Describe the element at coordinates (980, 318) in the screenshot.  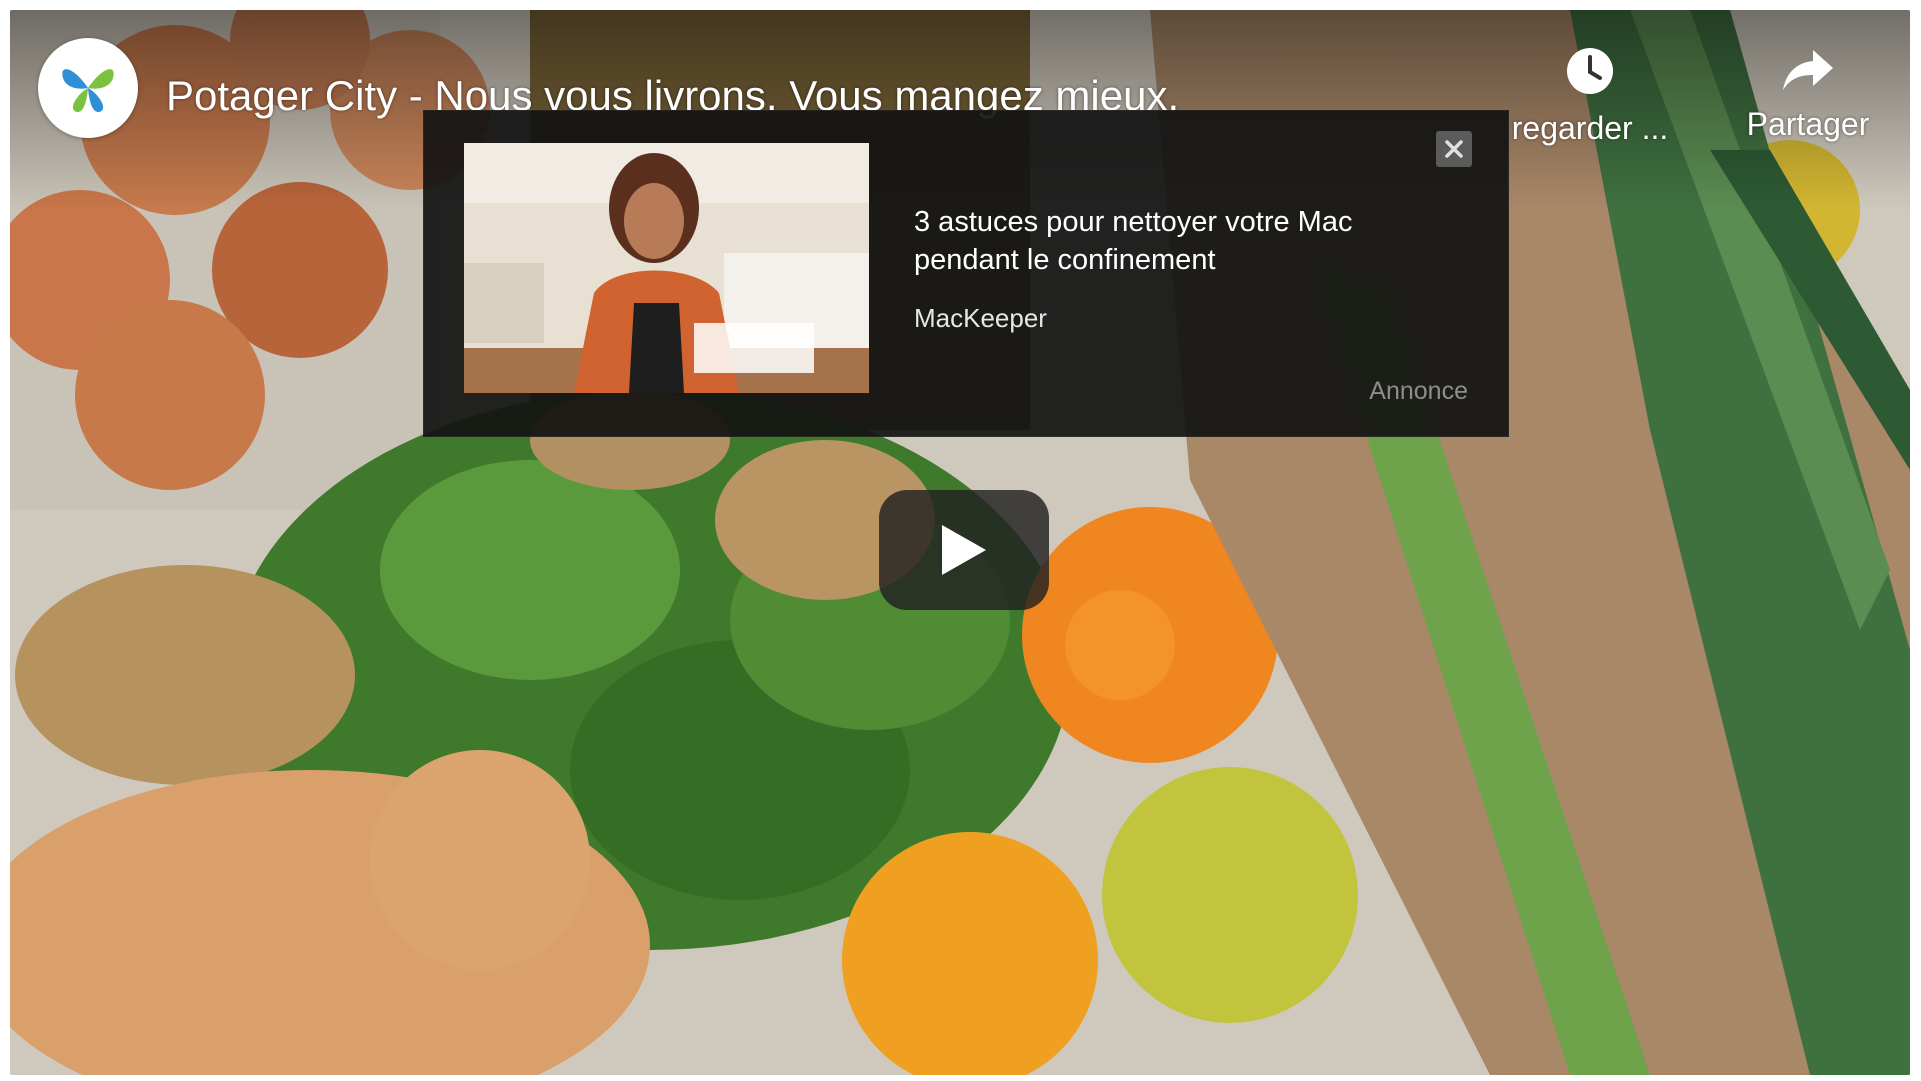
I see `ad-advertiser: MacKeeper` at that location.